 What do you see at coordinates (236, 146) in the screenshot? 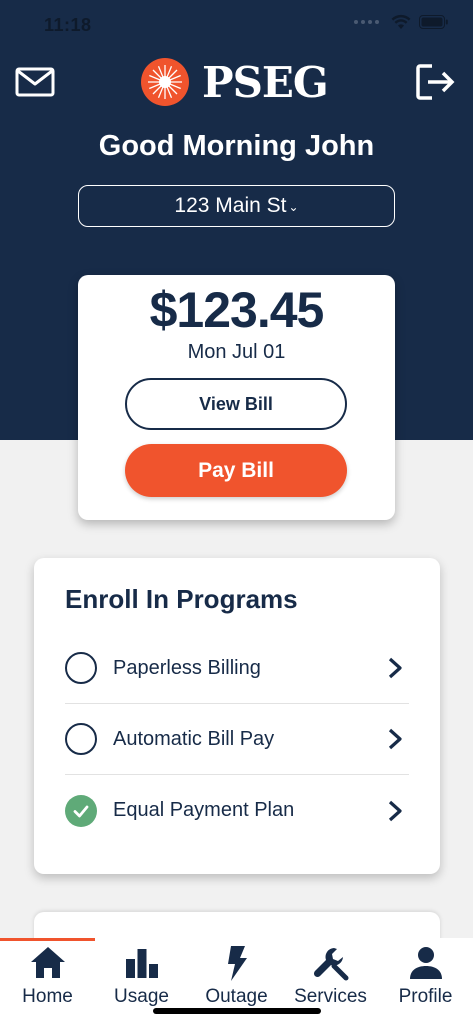
I see `greeting-text: Good Morning John` at bounding box center [236, 146].